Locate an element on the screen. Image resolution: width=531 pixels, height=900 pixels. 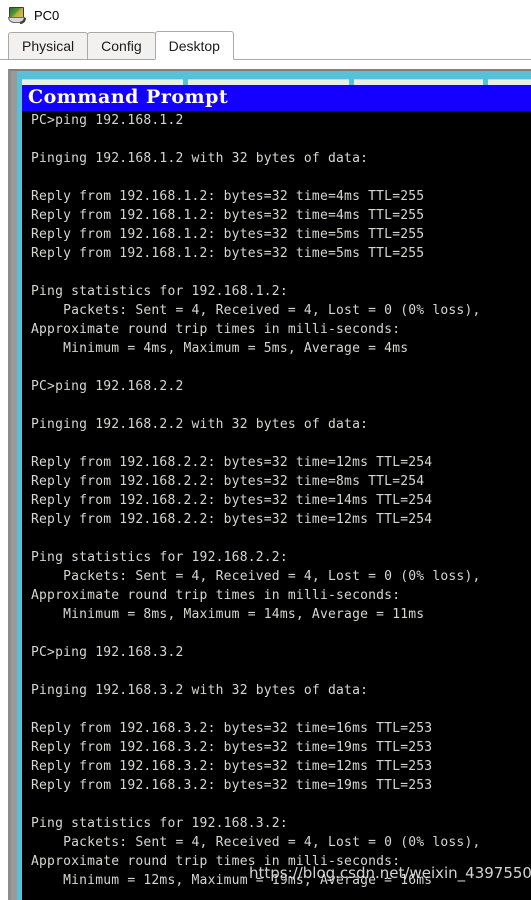
terminal-line: Ping statistics for 192.168.3.2: is located at coordinates (159, 823).